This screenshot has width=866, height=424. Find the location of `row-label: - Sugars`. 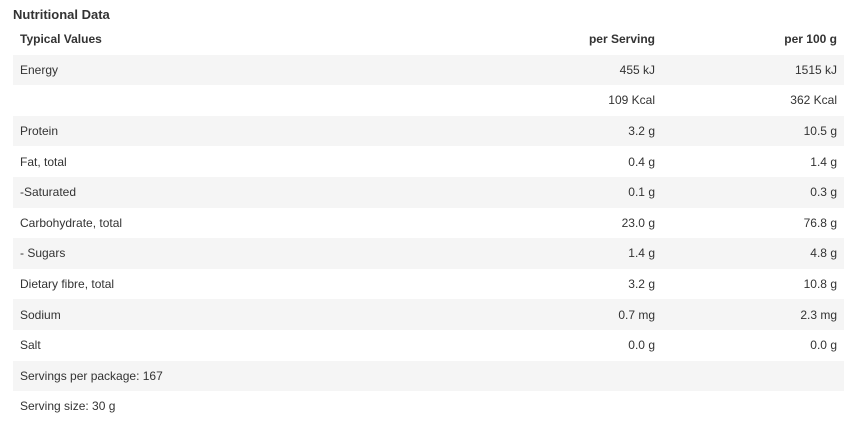

row-label: - Sugars is located at coordinates (43, 253).